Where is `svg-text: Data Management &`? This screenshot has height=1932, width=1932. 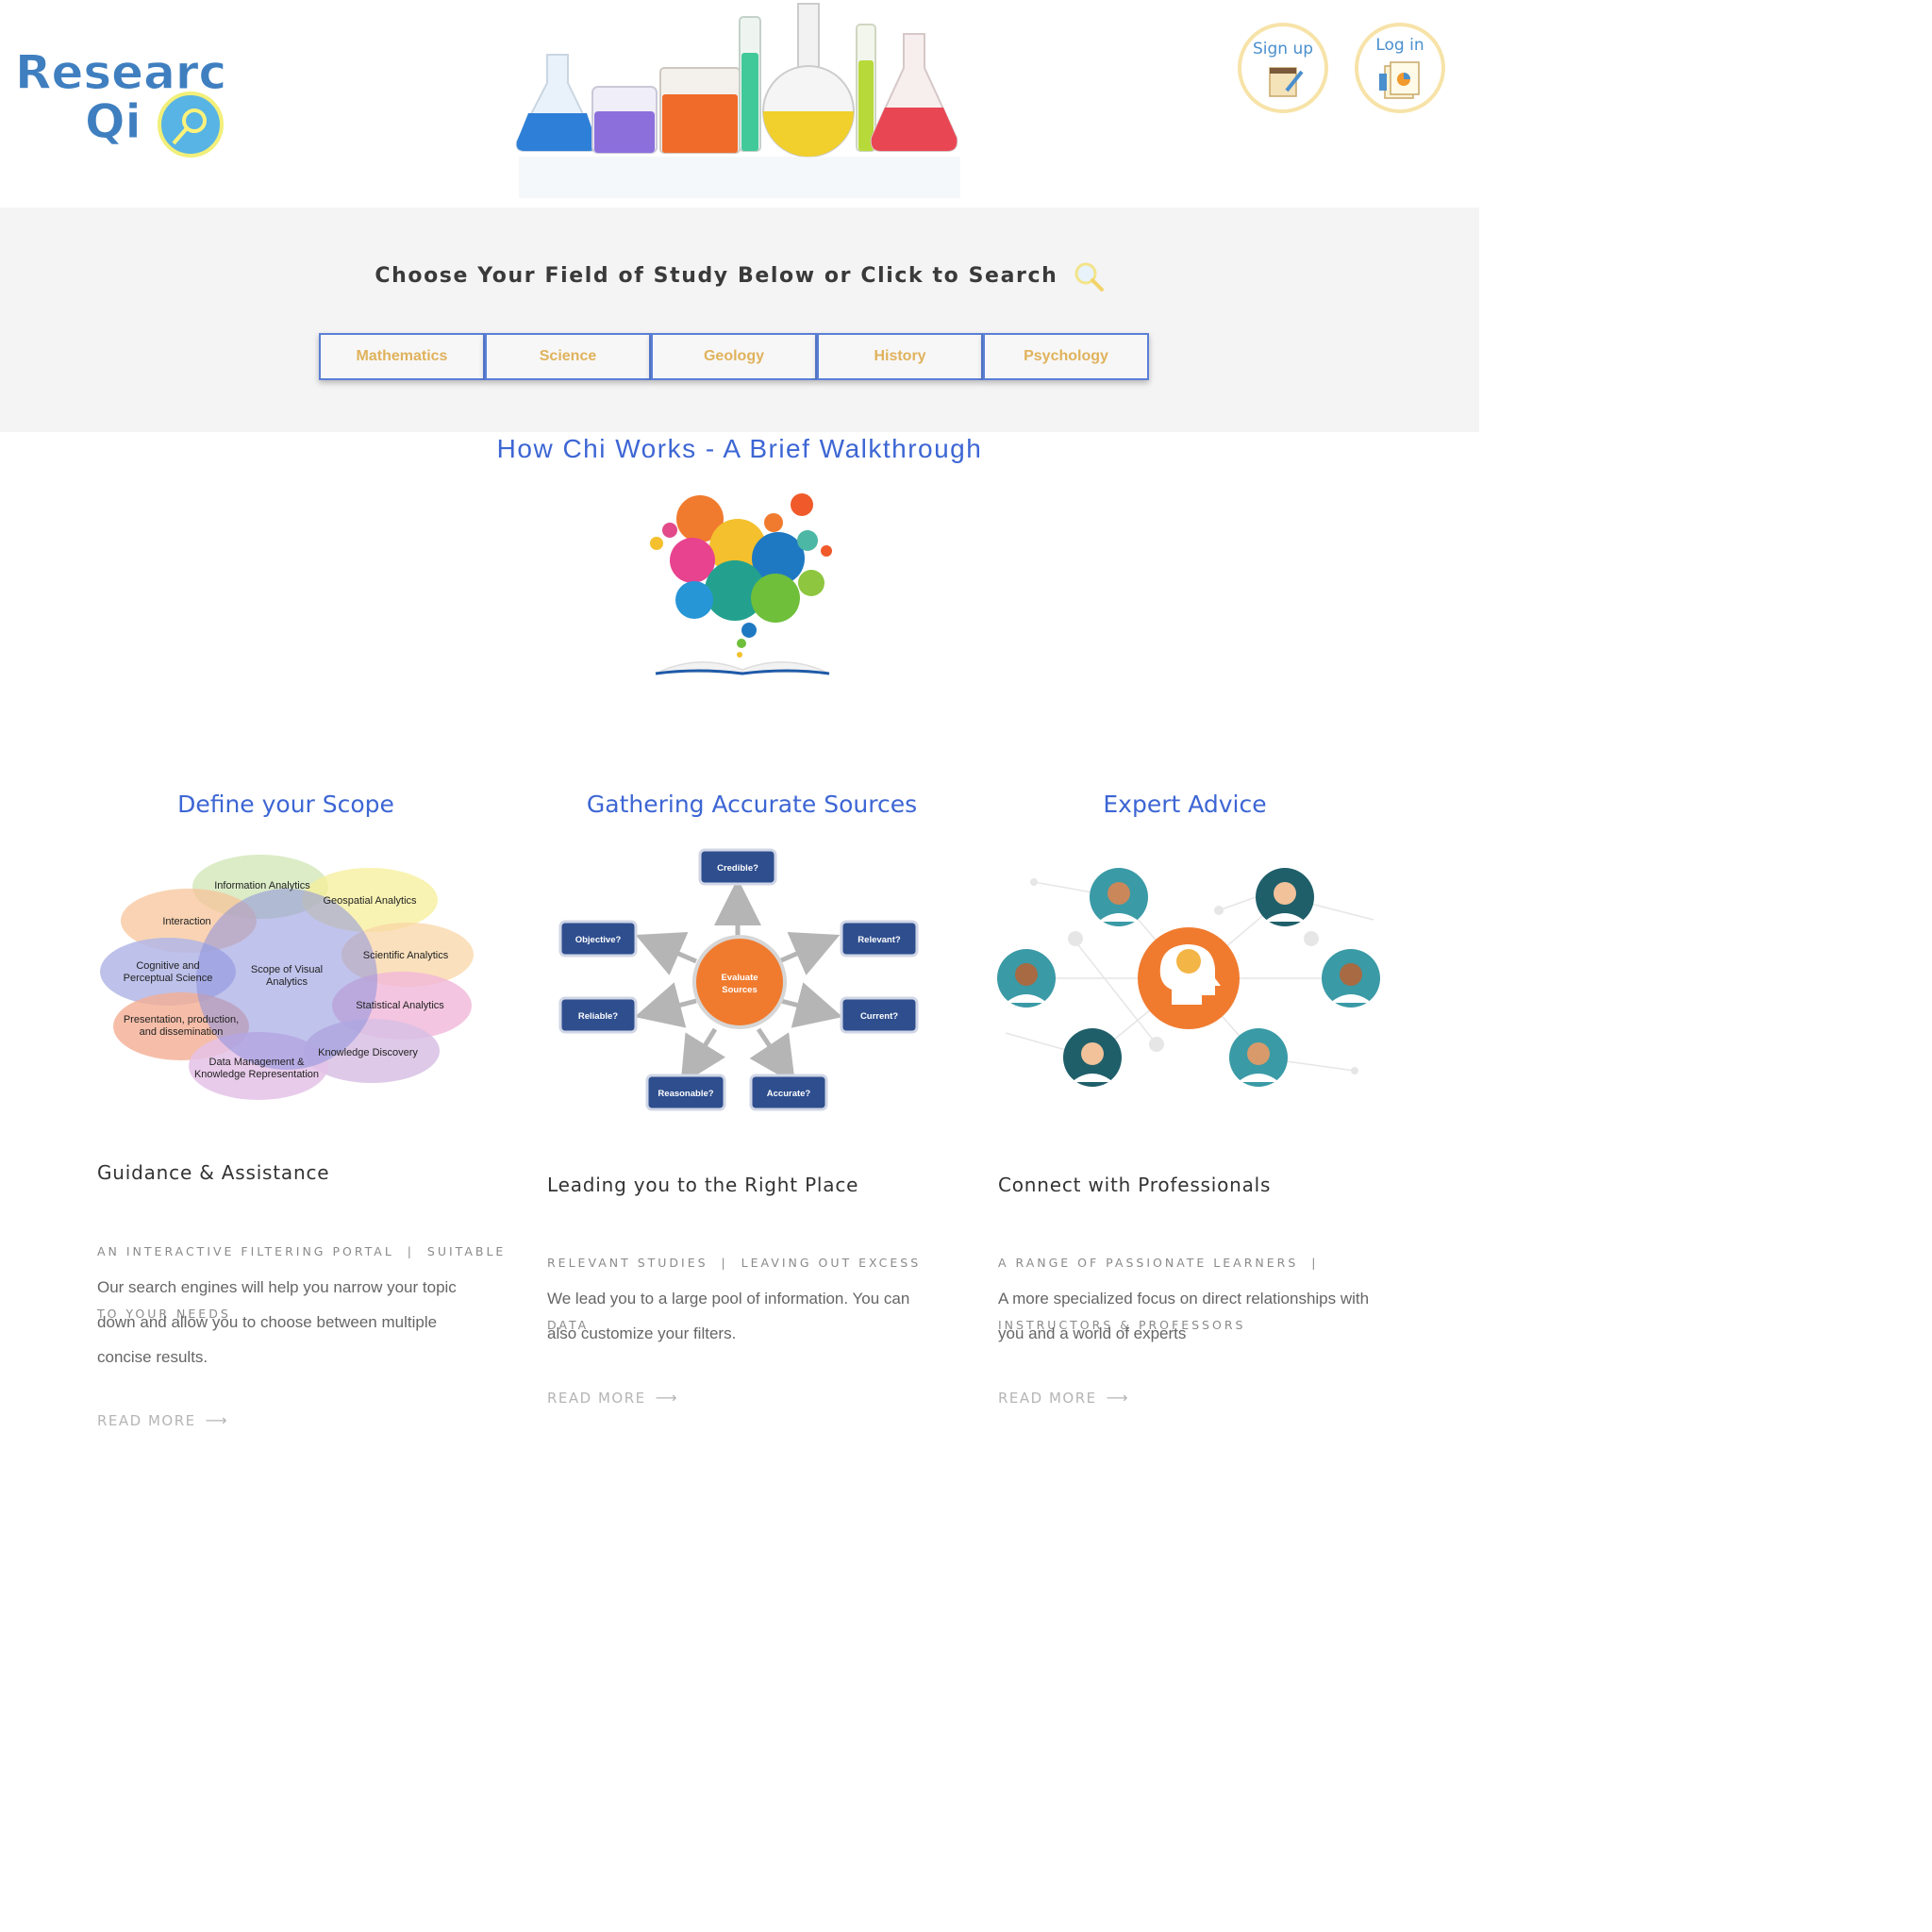
svg-text: Data Management & is located at coordinates (257, 1062).